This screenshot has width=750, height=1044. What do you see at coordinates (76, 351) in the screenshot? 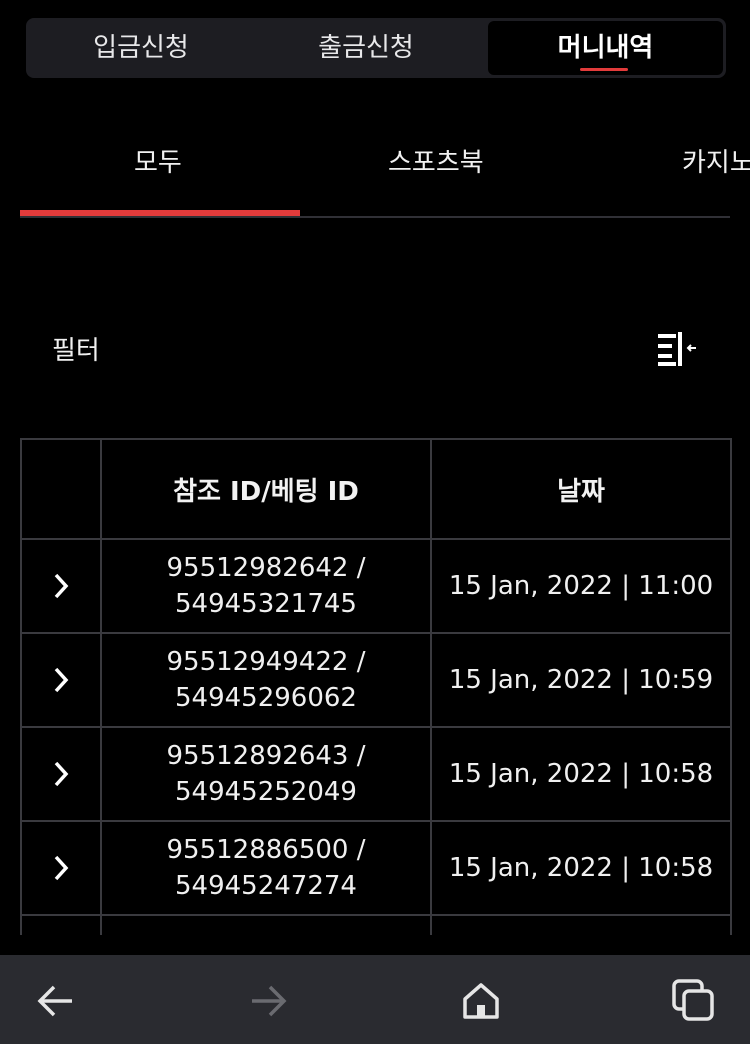
I see `filter-label: 필터` at bounding box center [76, 351].